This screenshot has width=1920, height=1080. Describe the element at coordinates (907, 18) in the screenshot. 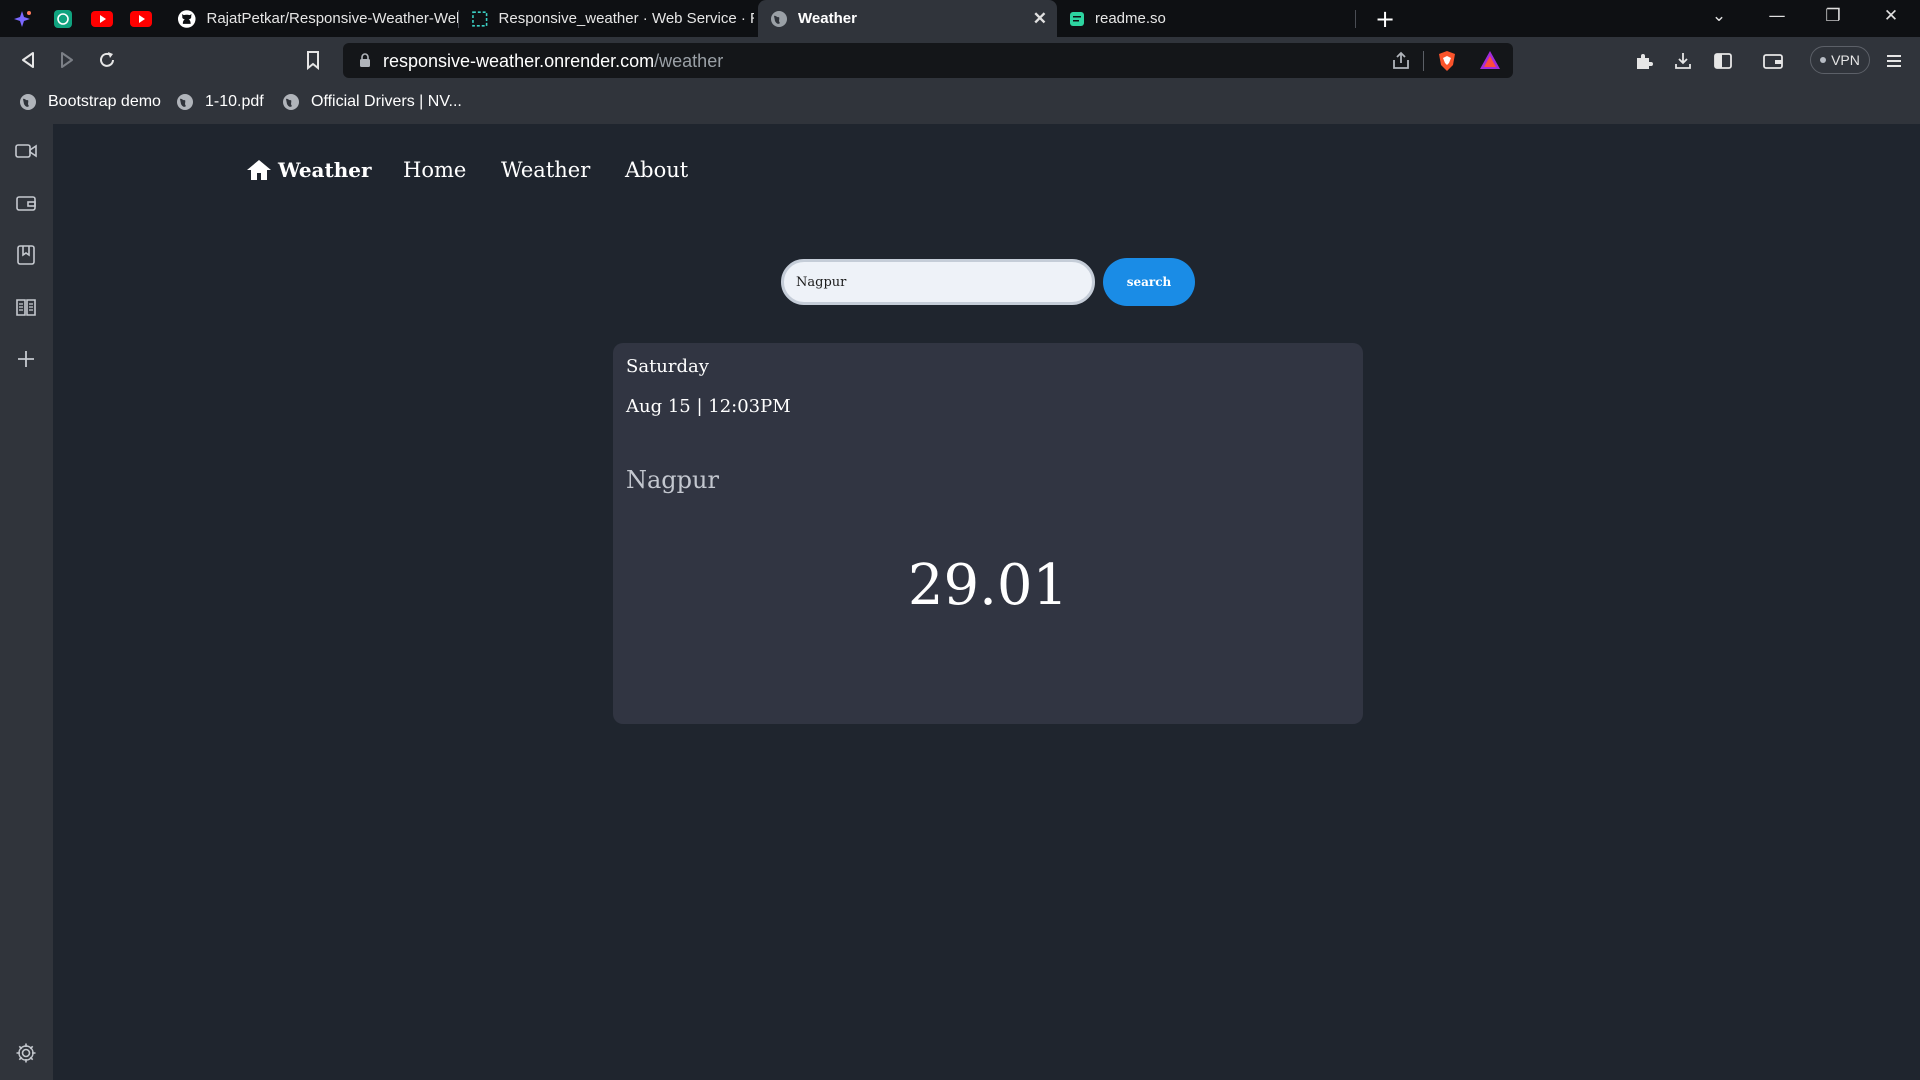

I see `tab-weather: Weather ✕` at that location.